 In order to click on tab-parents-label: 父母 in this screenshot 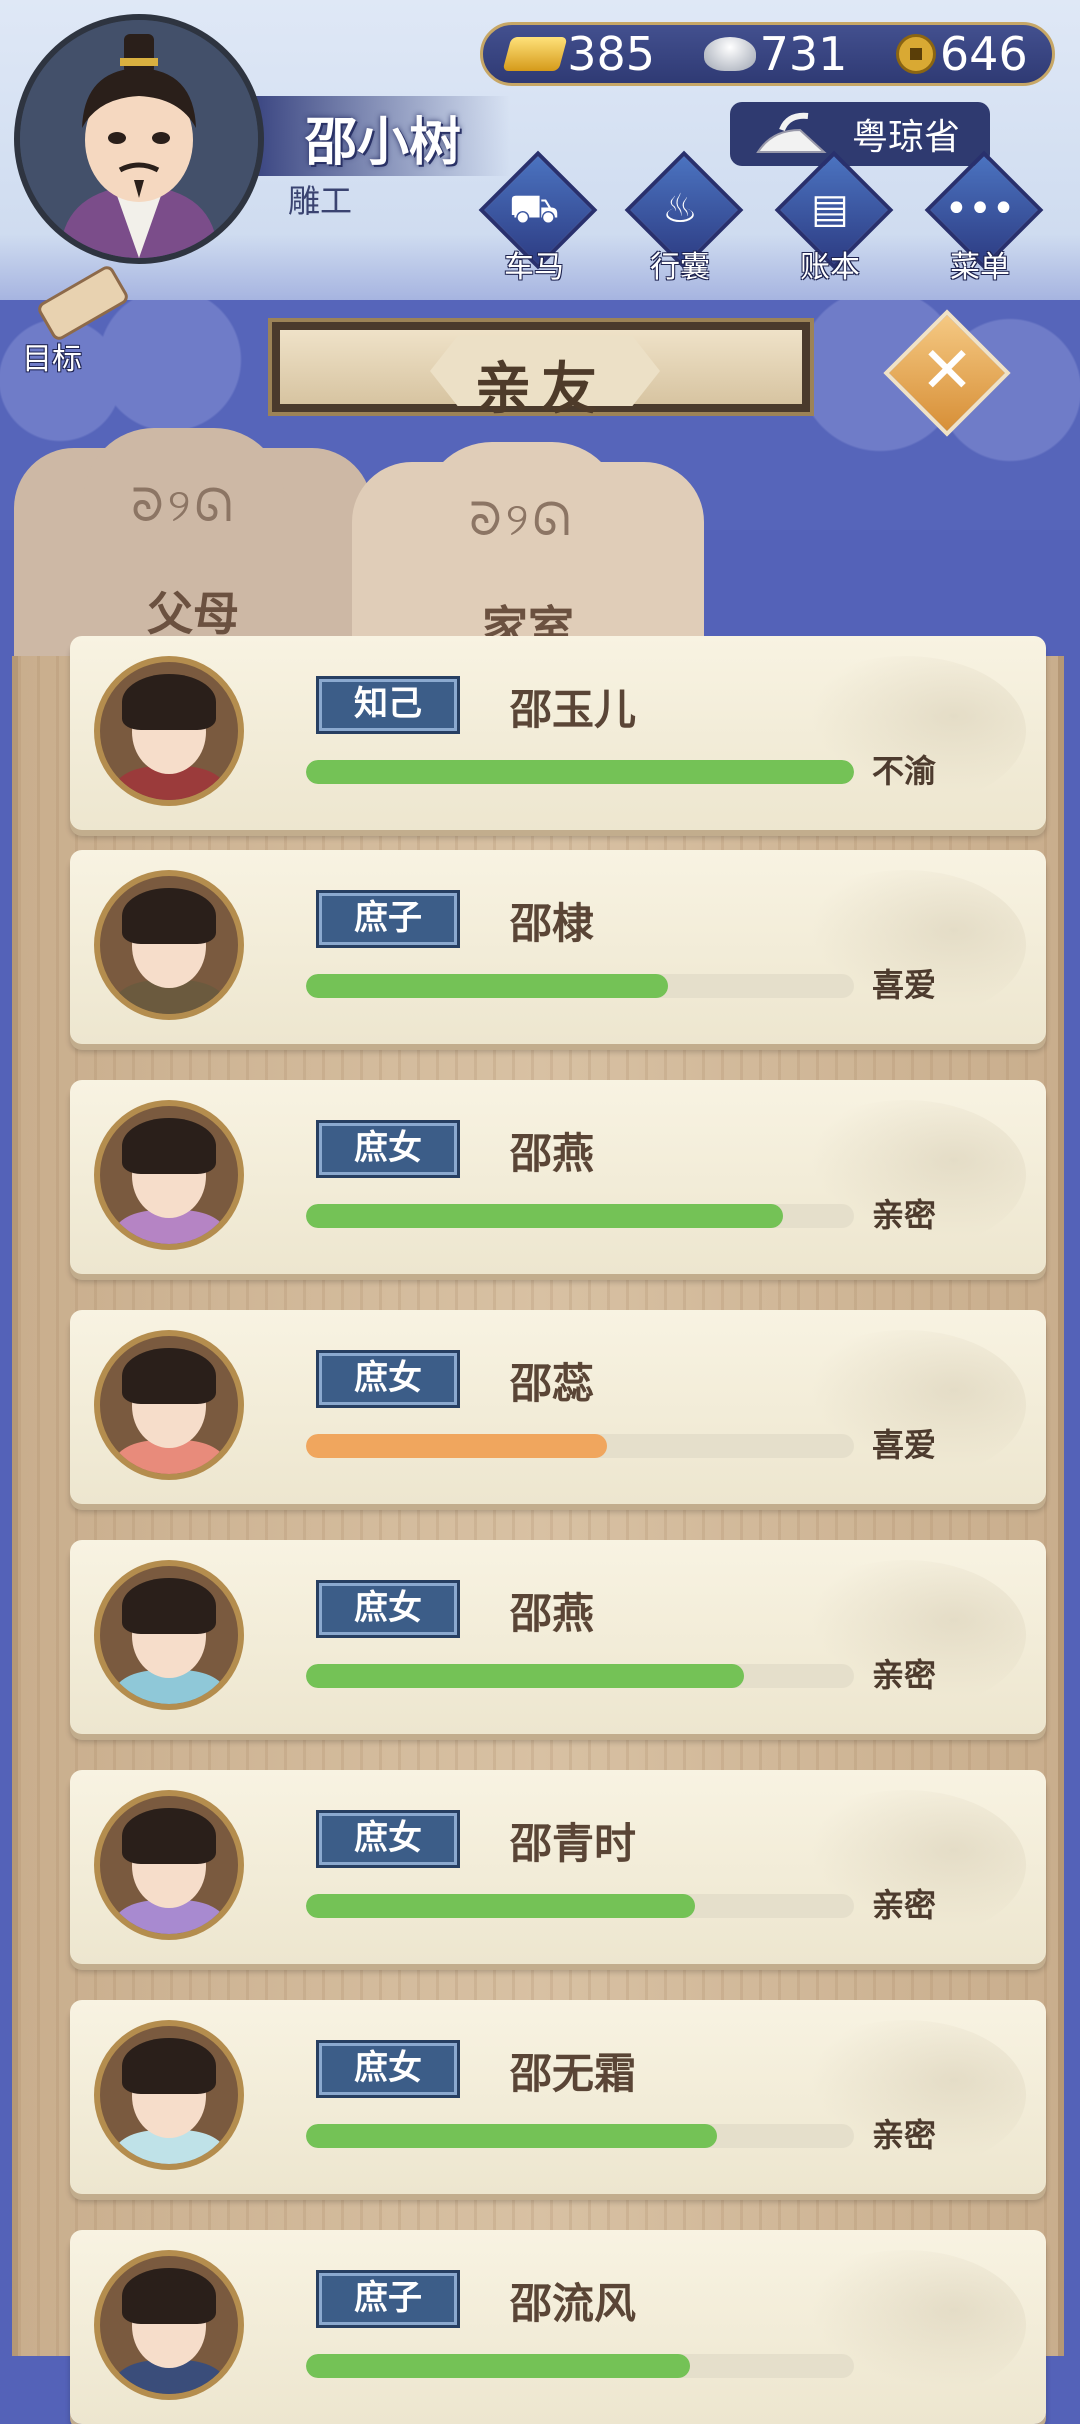, I will do `click(193, 614)`.